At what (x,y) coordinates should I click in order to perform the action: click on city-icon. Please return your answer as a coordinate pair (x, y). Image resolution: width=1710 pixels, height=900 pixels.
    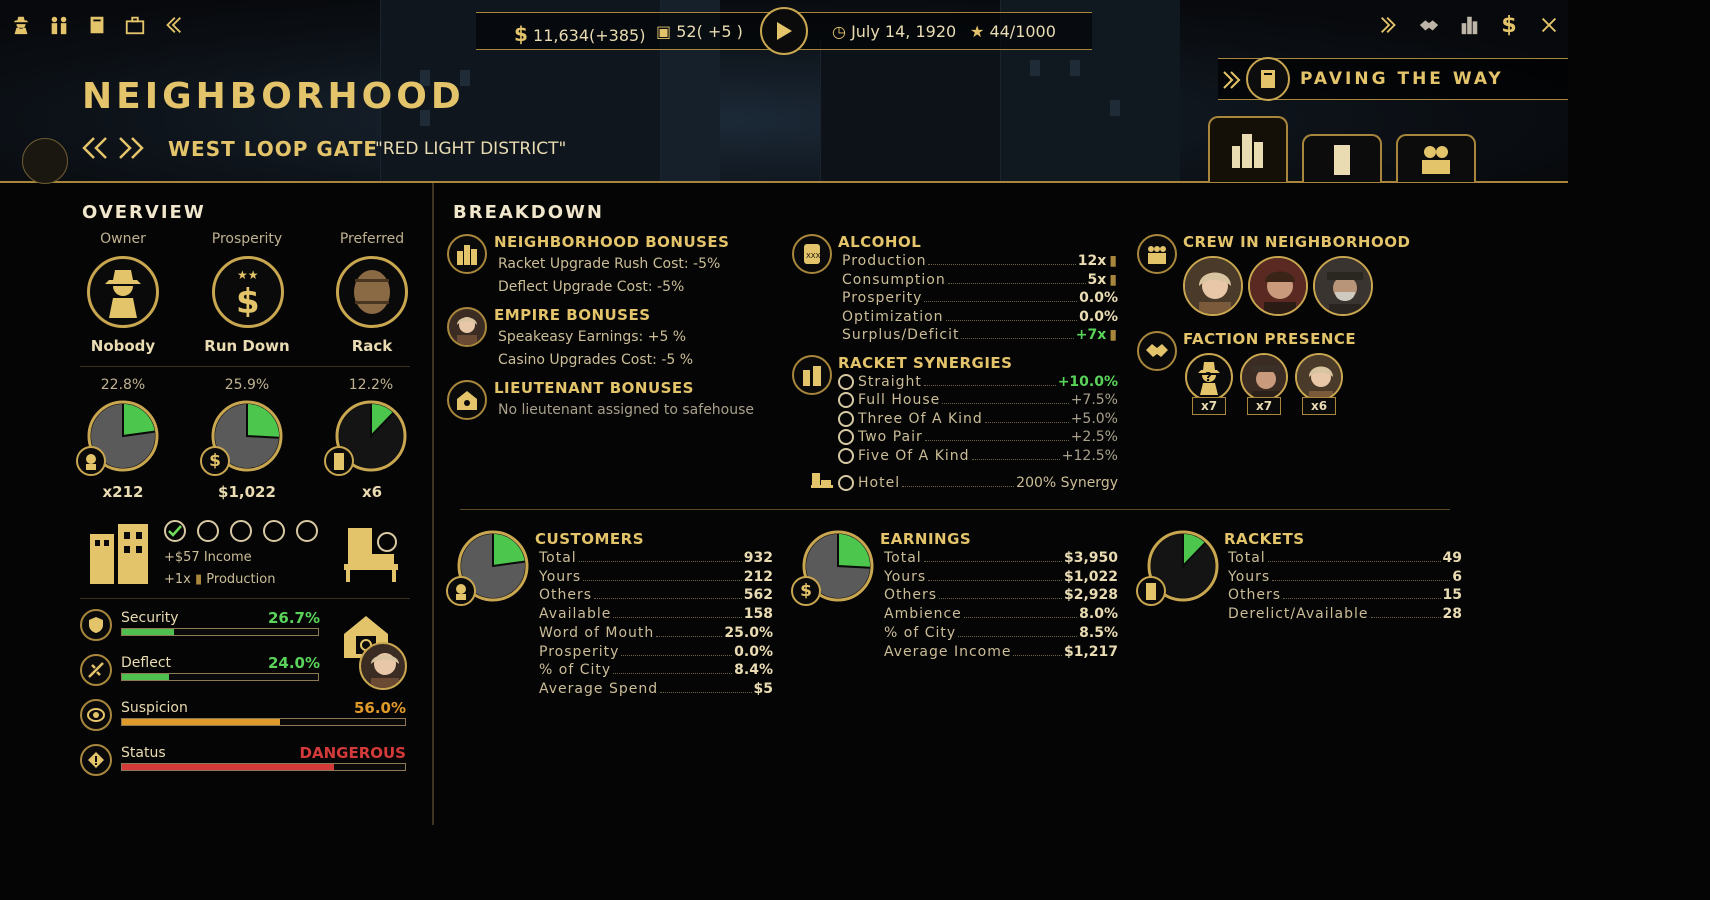
    Looking at the image, I should click on (1469, 25).